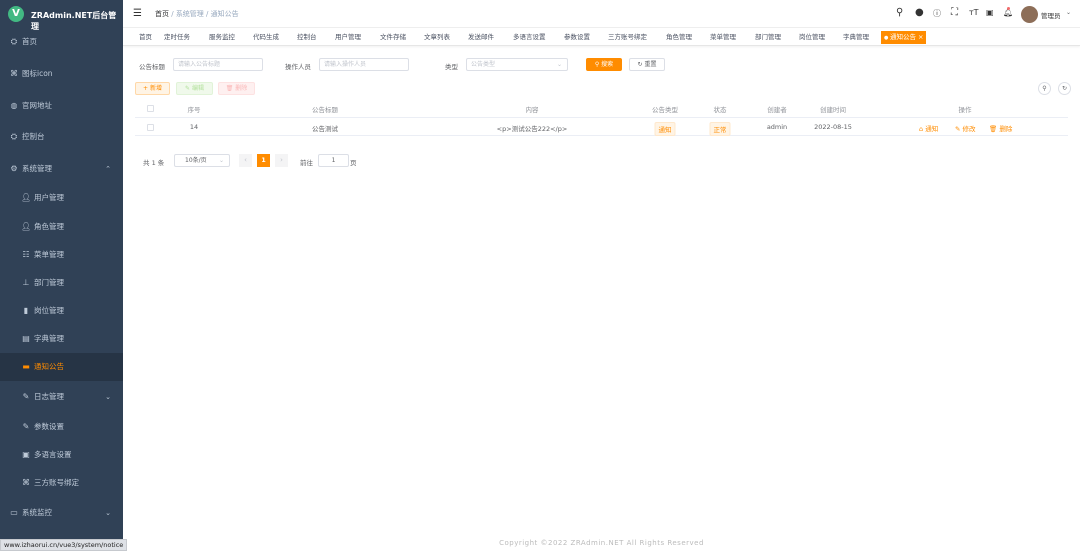 This screenshot has width=1080, height=551. I want to click on refresh-icon: ↻, so click(640, 64).